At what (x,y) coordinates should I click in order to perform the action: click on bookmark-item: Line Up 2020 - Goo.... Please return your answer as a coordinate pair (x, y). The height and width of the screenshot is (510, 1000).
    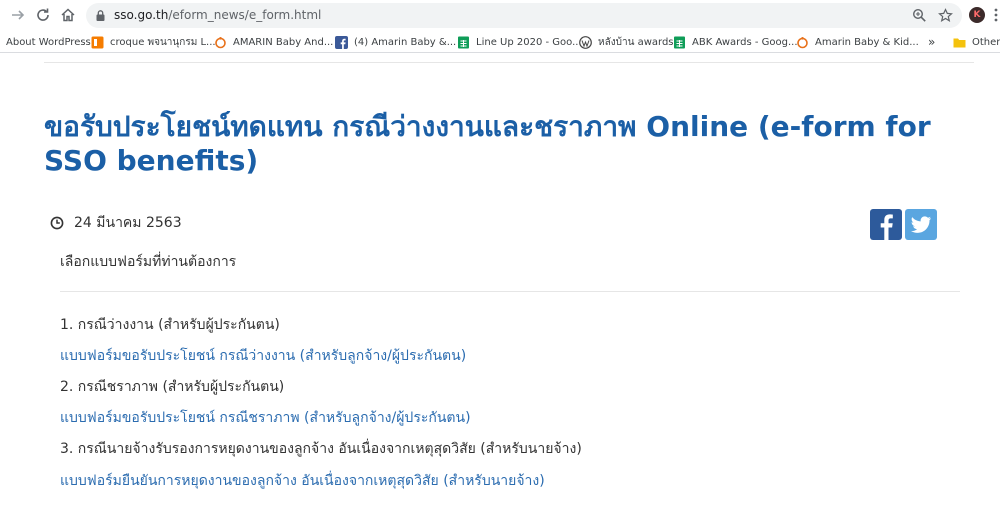
    Looking at the image, I should click on (519, 42).